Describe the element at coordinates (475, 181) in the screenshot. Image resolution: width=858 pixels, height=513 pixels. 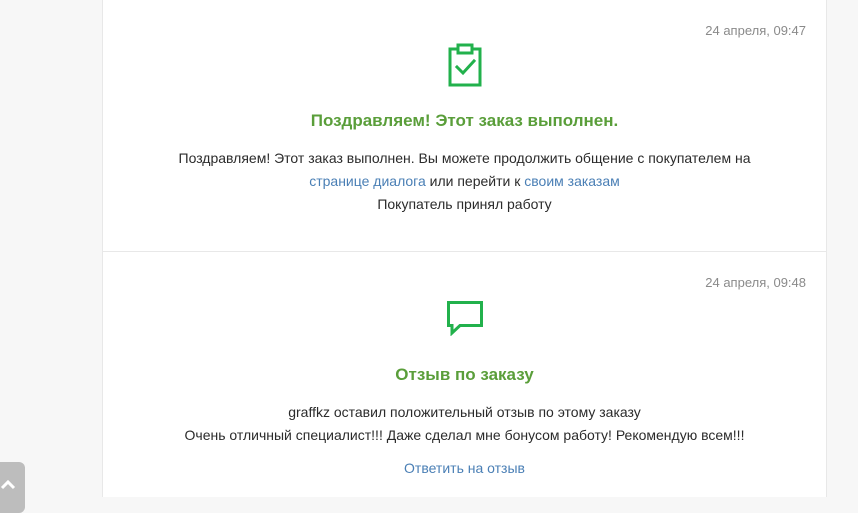
I see `or-text: или перейти к` at that location.